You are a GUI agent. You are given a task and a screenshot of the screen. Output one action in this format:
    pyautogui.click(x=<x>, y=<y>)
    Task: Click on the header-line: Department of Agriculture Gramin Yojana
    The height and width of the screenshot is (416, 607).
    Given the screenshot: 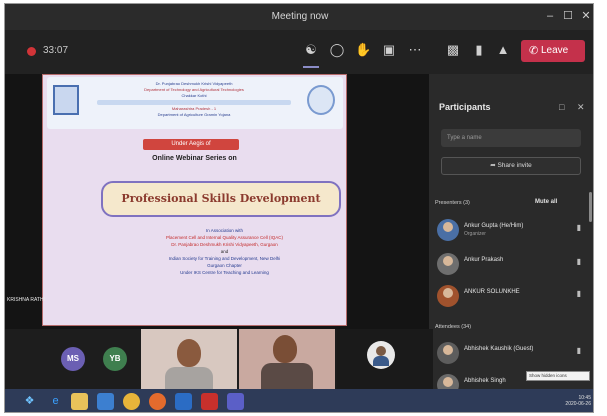 What is the action you would take?
    pyautogui.click(x=194, y=114)
    